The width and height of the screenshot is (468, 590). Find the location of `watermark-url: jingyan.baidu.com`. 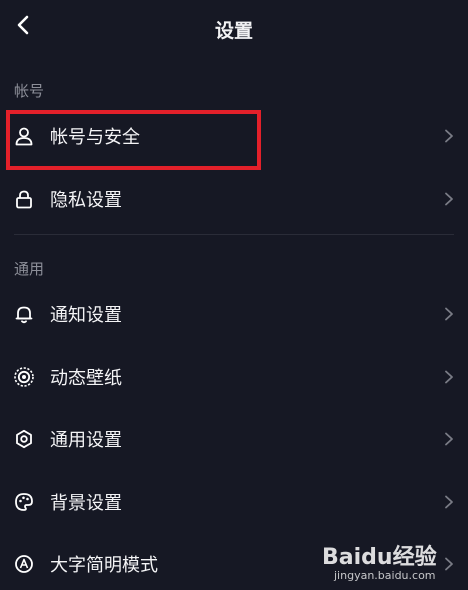

watermark-url: jingyan.baidu.com is located at coordinates (385, 575).